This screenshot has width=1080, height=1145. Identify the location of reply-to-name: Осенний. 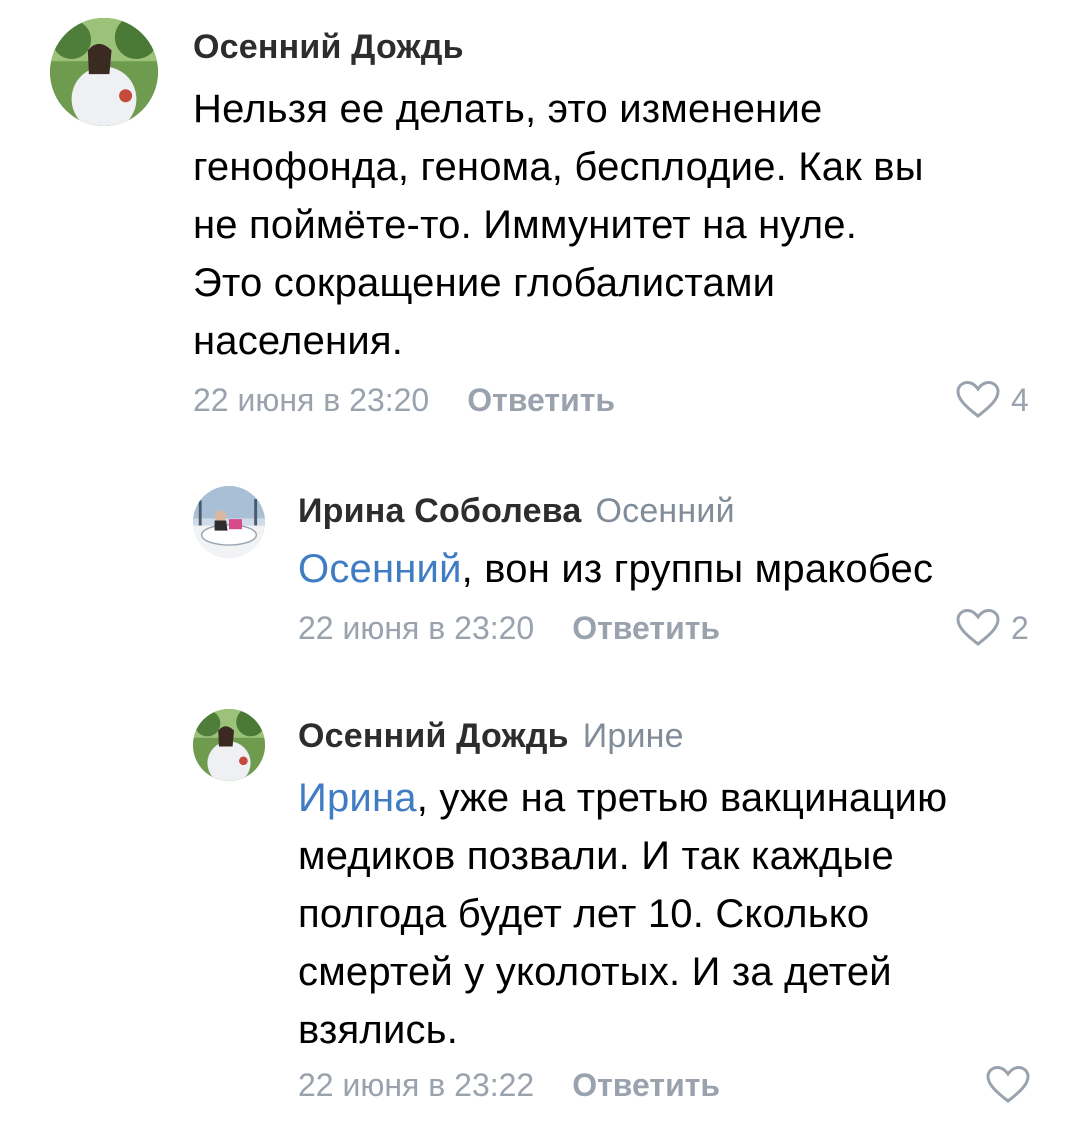
(664, 511).